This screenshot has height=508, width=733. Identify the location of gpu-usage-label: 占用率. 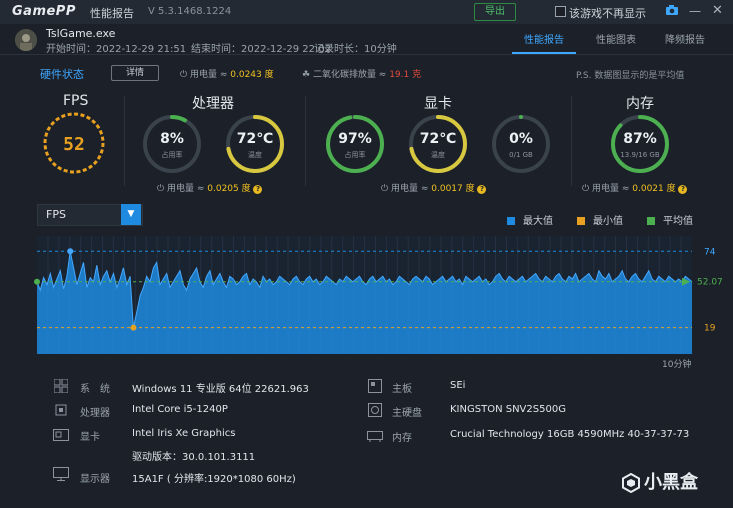
(355, 154).